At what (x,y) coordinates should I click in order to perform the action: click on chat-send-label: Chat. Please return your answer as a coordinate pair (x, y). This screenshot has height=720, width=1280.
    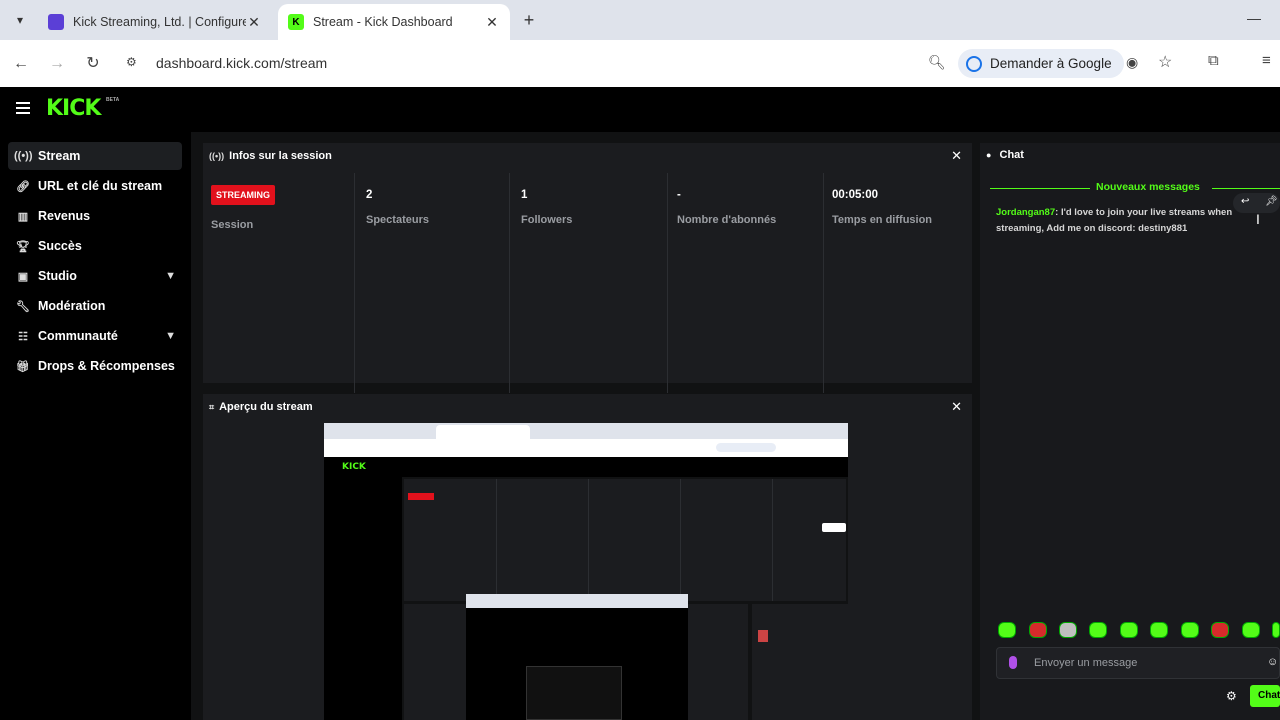
    Looking at the image, I should click on (1269, 695).